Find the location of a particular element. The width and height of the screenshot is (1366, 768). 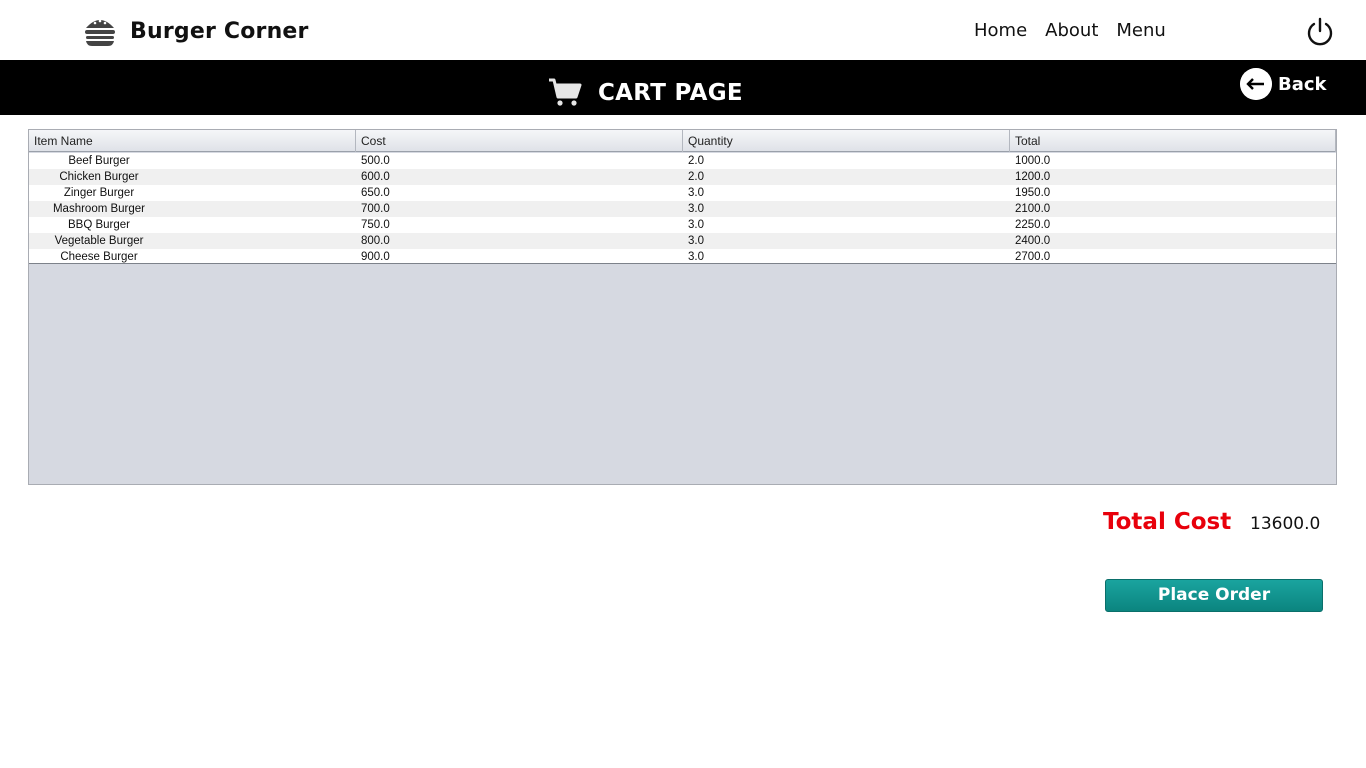

table-row: Chicken Burger 600.0 2.0 1200.0 is located at coordinates (682, 177).